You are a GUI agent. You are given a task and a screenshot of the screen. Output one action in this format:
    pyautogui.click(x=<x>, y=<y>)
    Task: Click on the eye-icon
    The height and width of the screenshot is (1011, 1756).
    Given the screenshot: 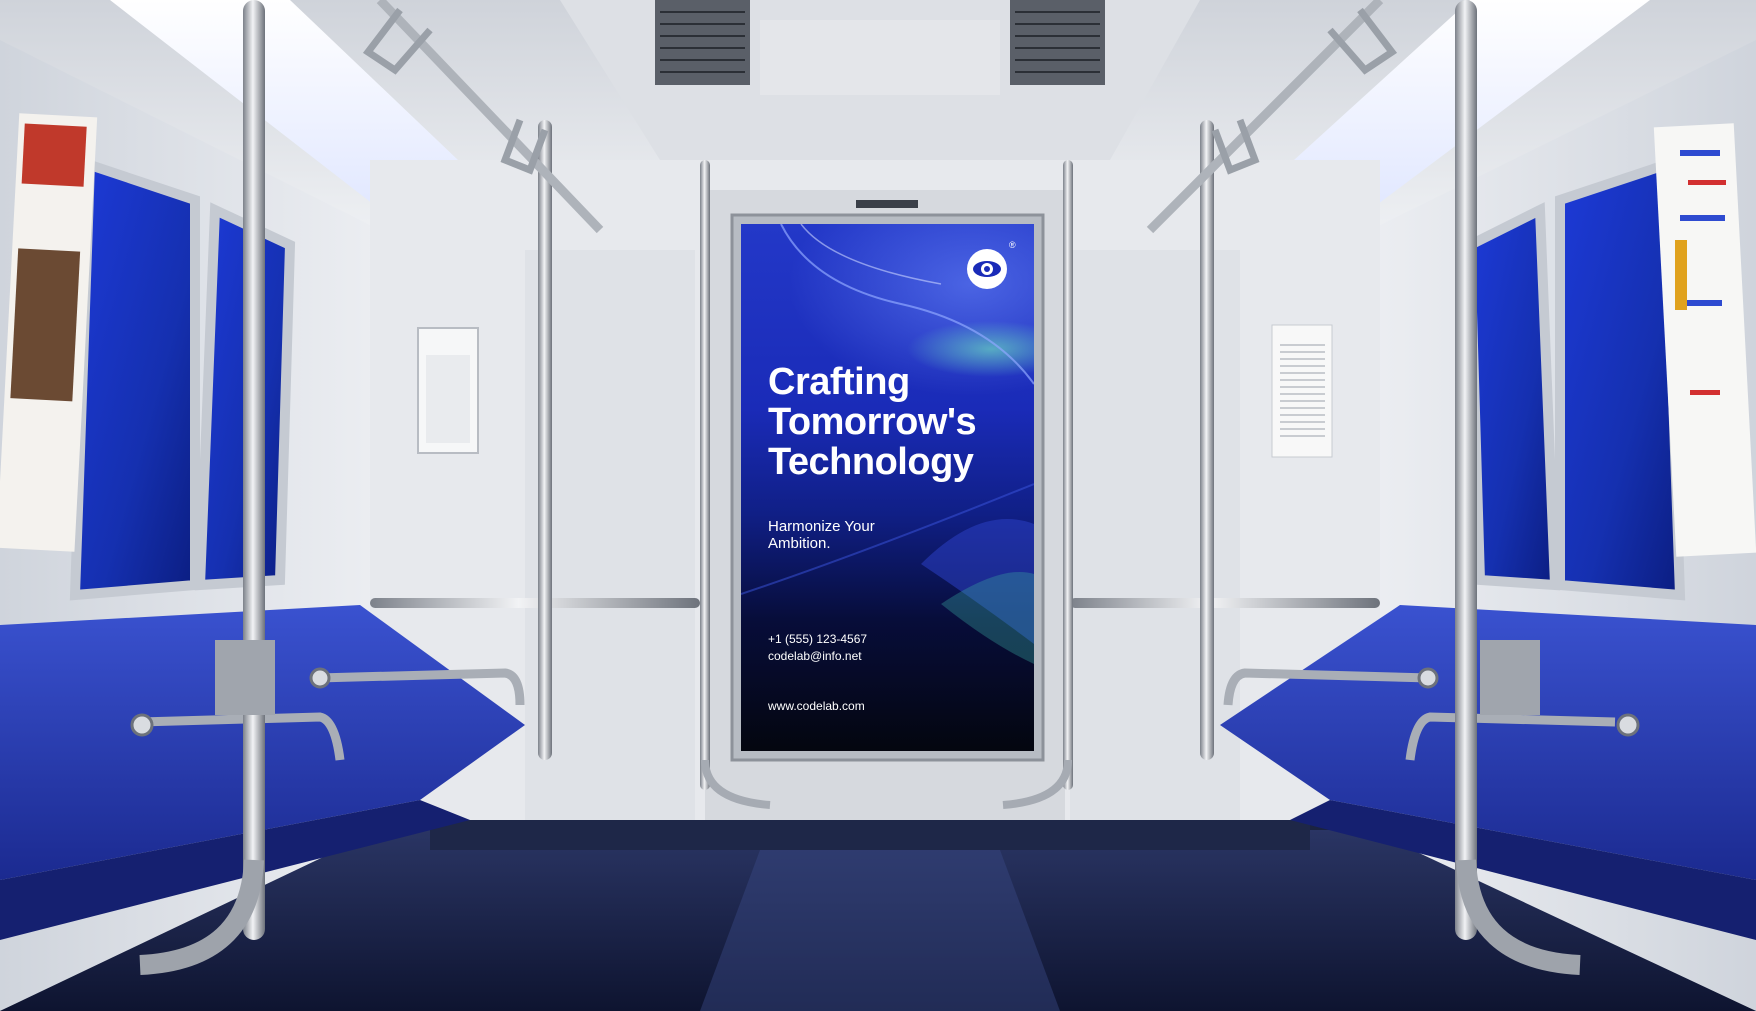 What is the action you would take?
    pyautogui.click(x=987, y=269)
    